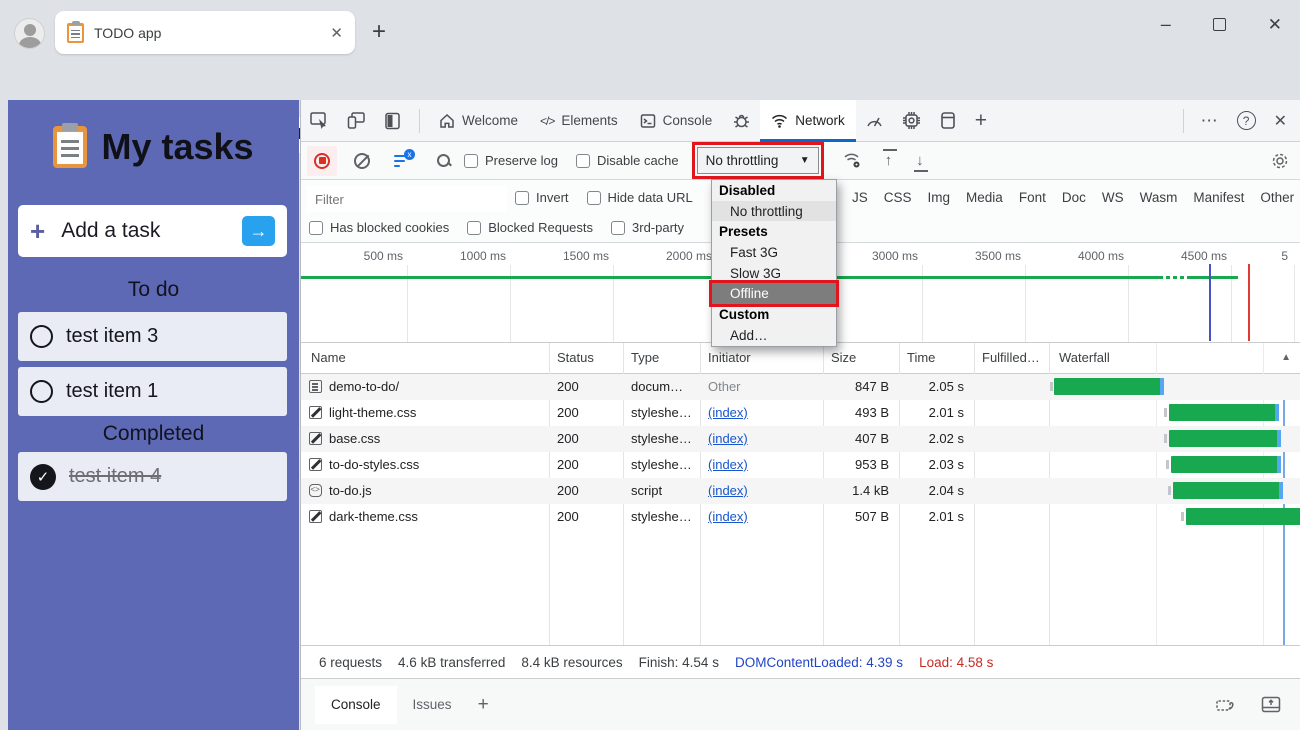 The height and width of the screenshot is (730, 1300). What do you see at coordinates (319, 120) in the screenshot?
I see `inspect-element-icon` at bounding box center [319, 120].